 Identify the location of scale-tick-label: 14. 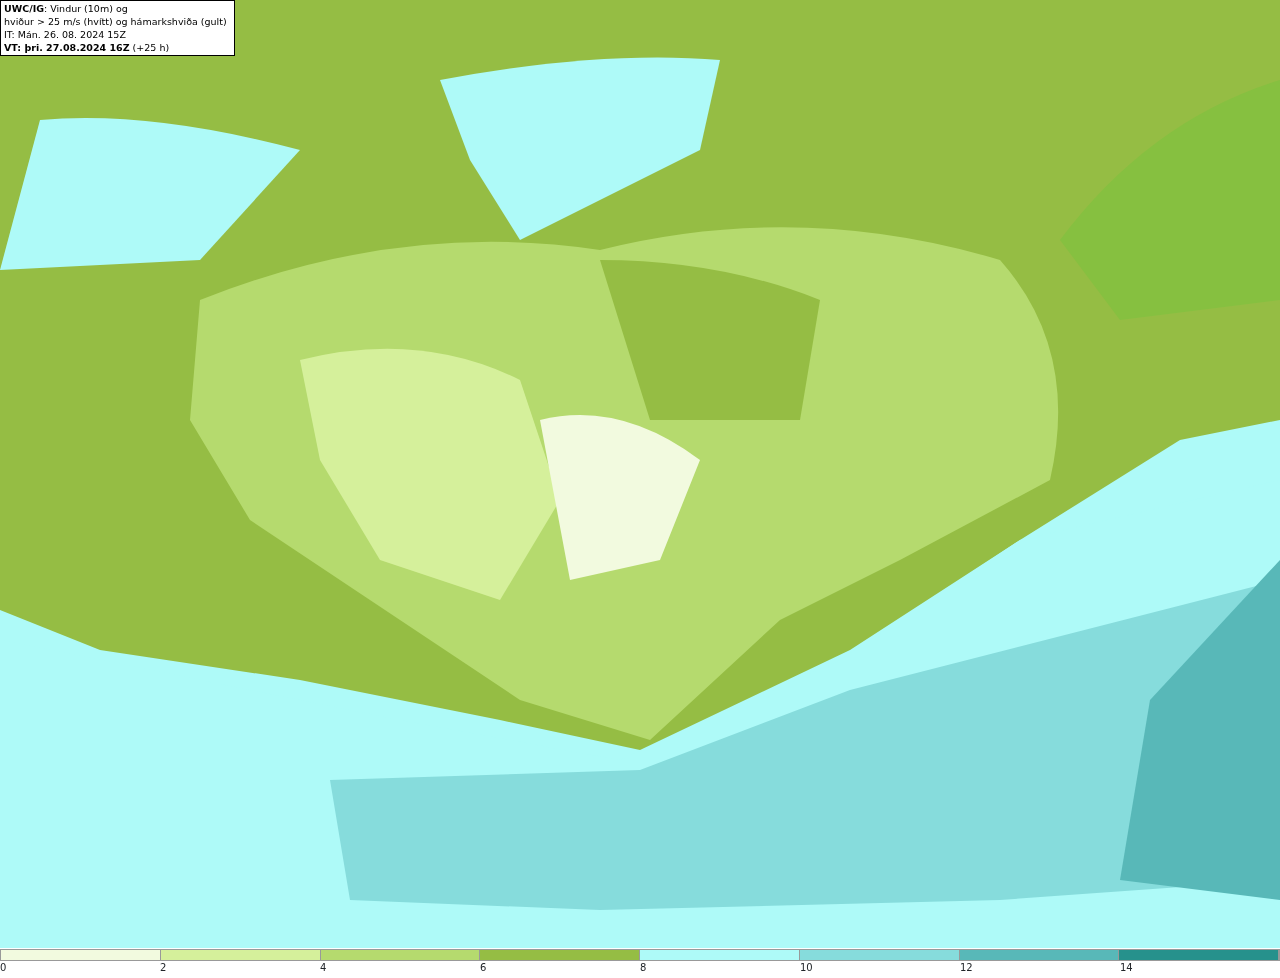
(1126, 967).